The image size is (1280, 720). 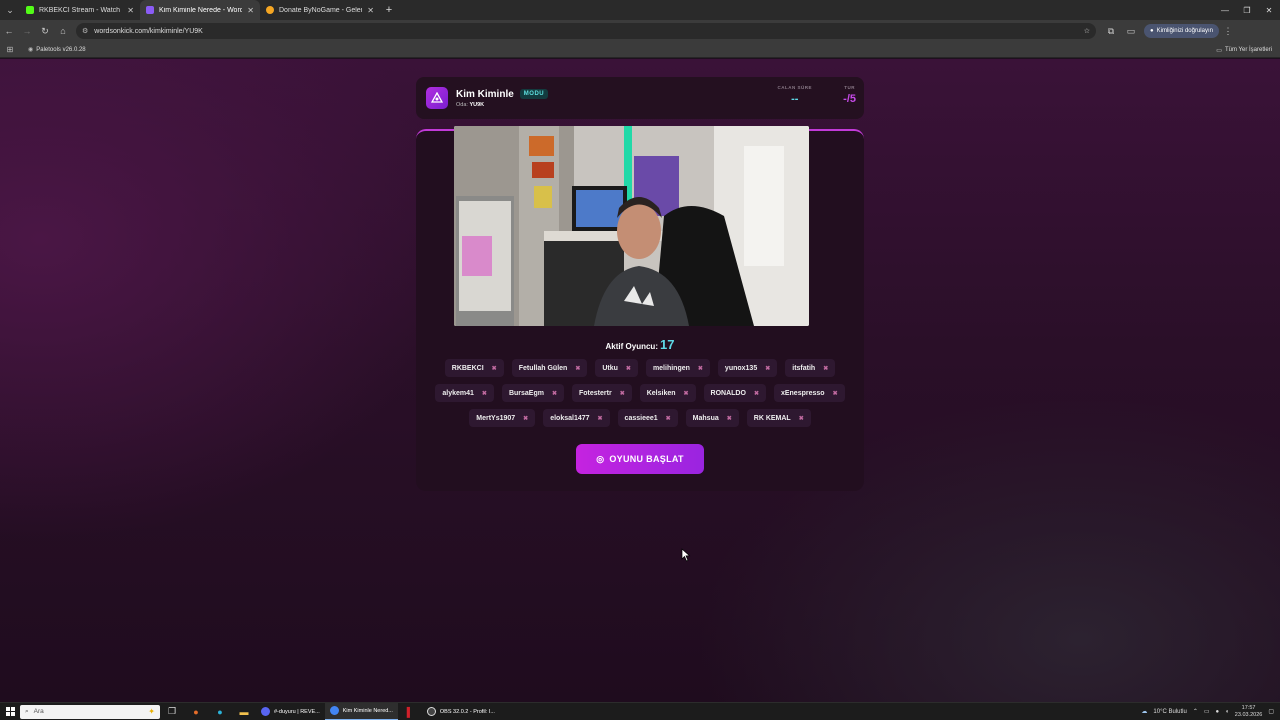 I want to click on player-name: cassieee1, so click(x=641, y=418).